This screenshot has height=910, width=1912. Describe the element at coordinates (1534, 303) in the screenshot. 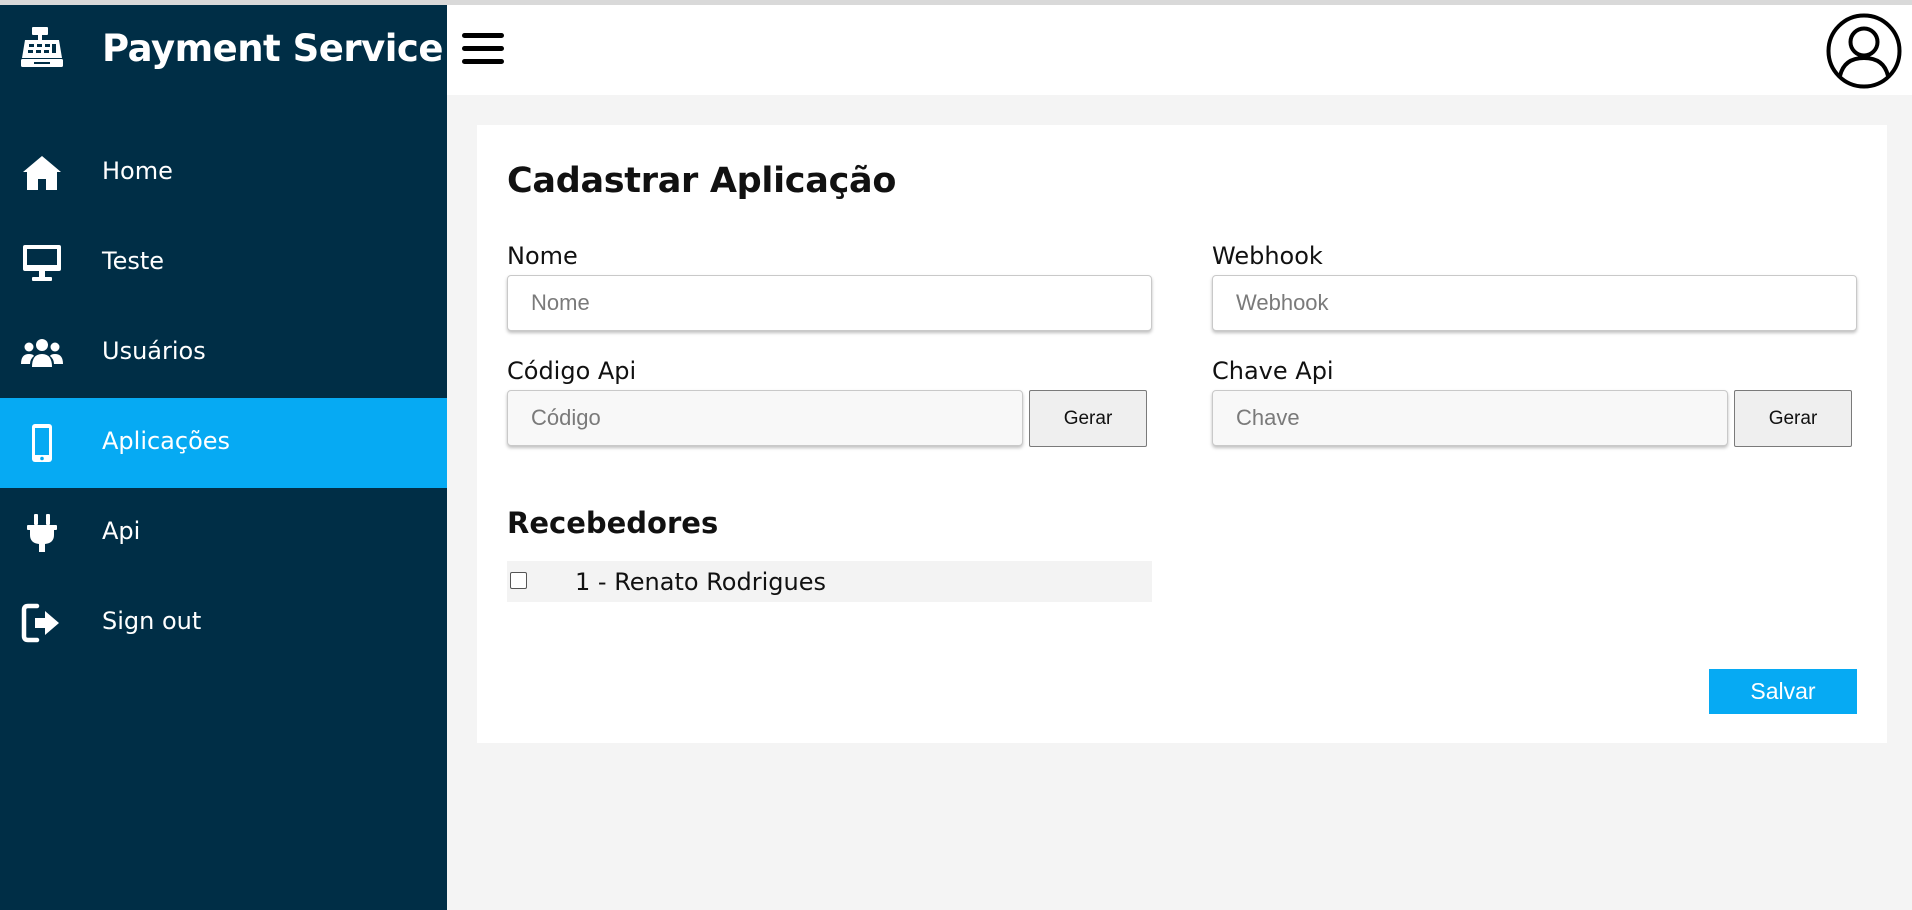

I see `webhook-input` at that location.